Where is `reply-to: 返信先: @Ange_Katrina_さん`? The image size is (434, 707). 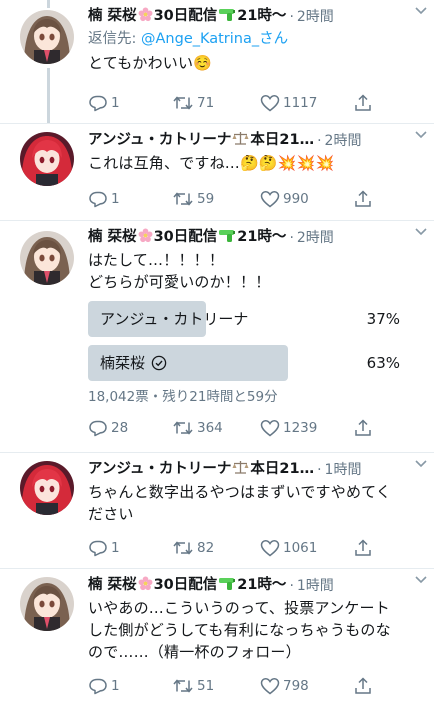
reply-to: 返信先: @Ange_Katrina_さん is located at coordinates (188, 39).